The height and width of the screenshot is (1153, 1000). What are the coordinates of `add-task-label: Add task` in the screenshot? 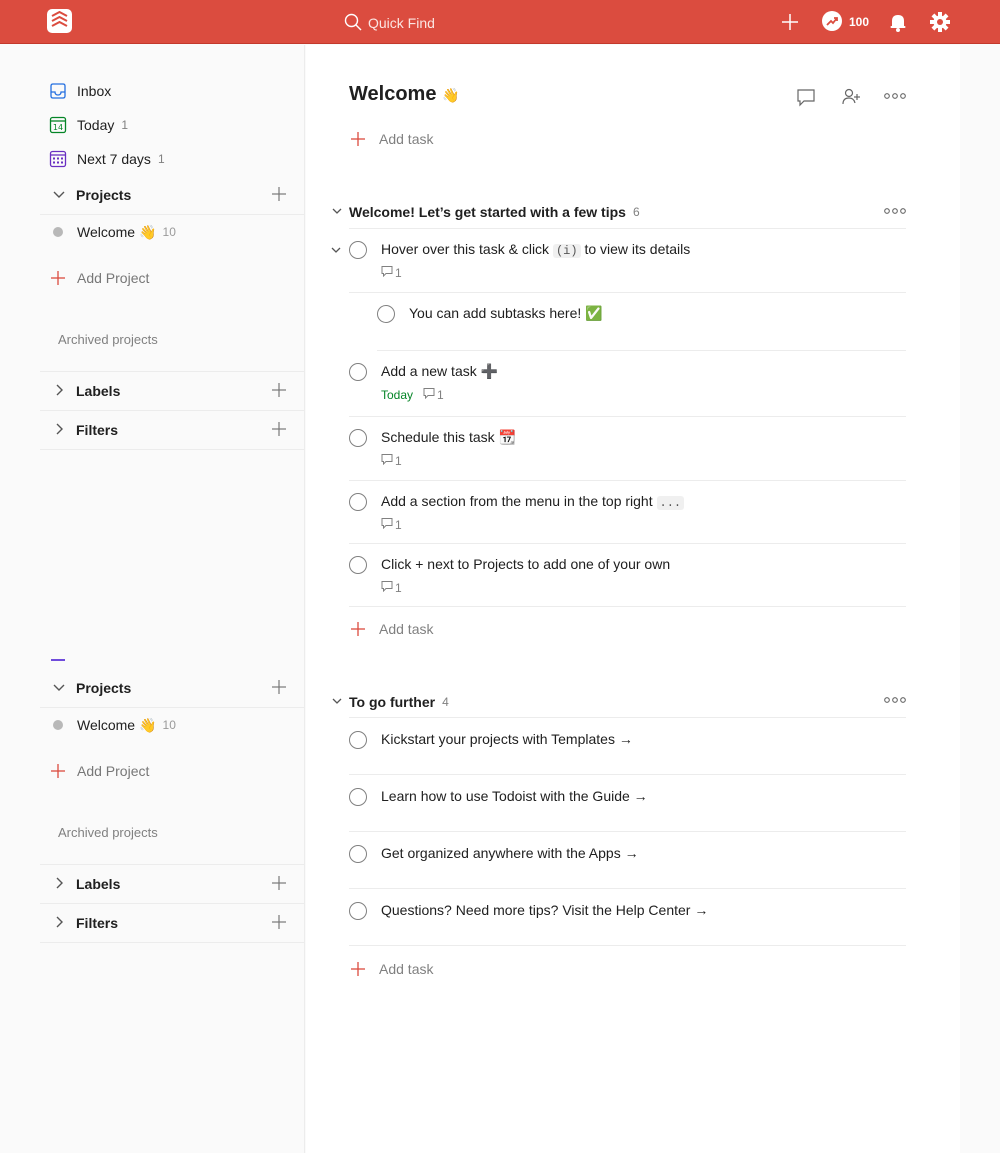 It's located at (406, 969).